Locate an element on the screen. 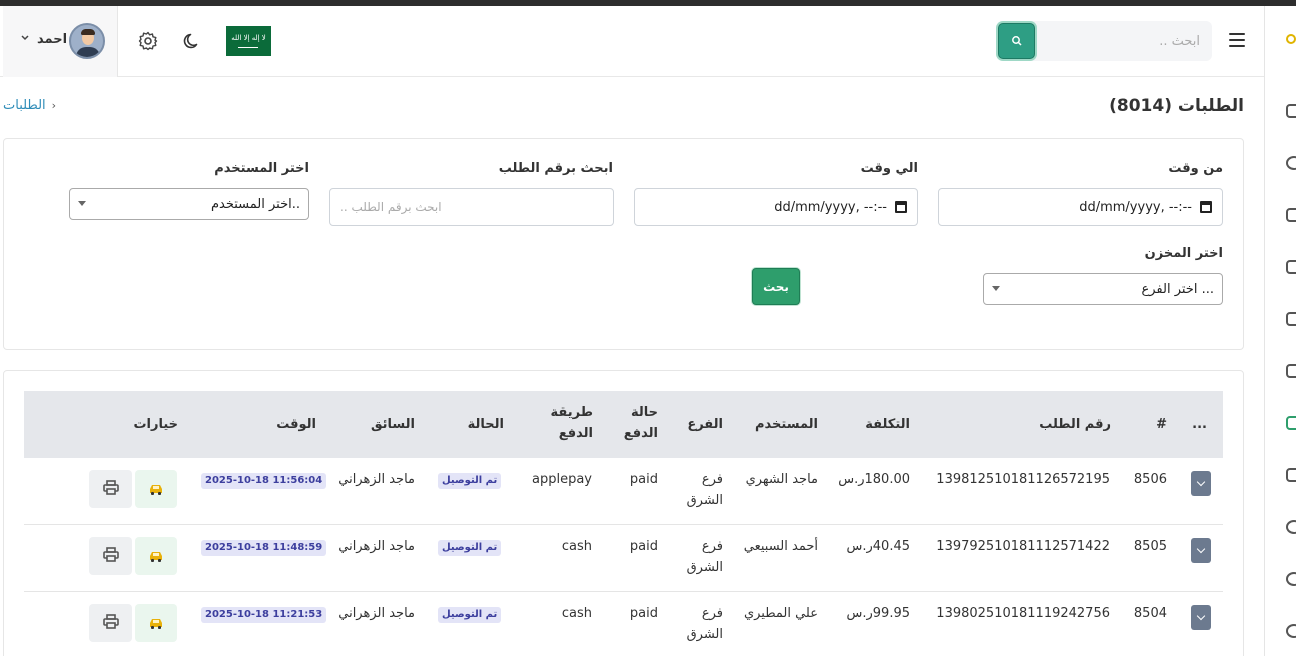  cell-order-no: 139812510181126572195 is located at coordinates (1023, 479).